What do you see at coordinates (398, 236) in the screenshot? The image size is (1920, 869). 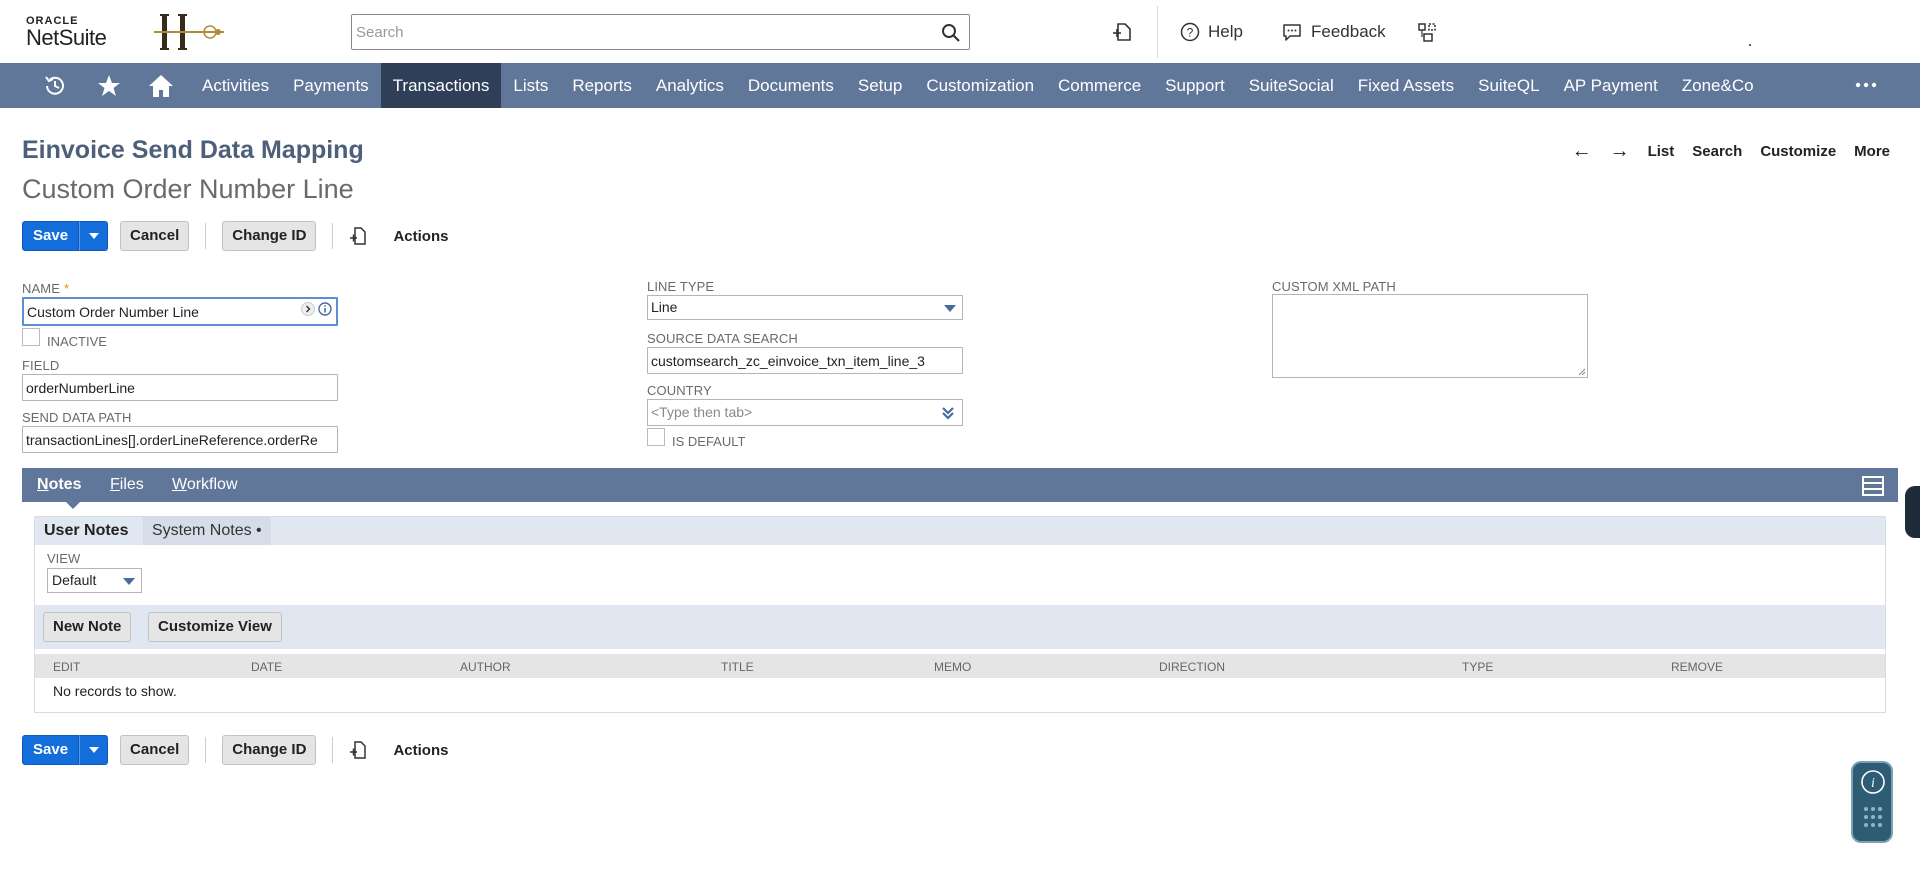 I see `actions-menu: Actions` at bounding box center [398, 236].